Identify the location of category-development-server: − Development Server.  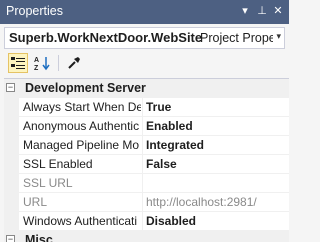
(146, 88).